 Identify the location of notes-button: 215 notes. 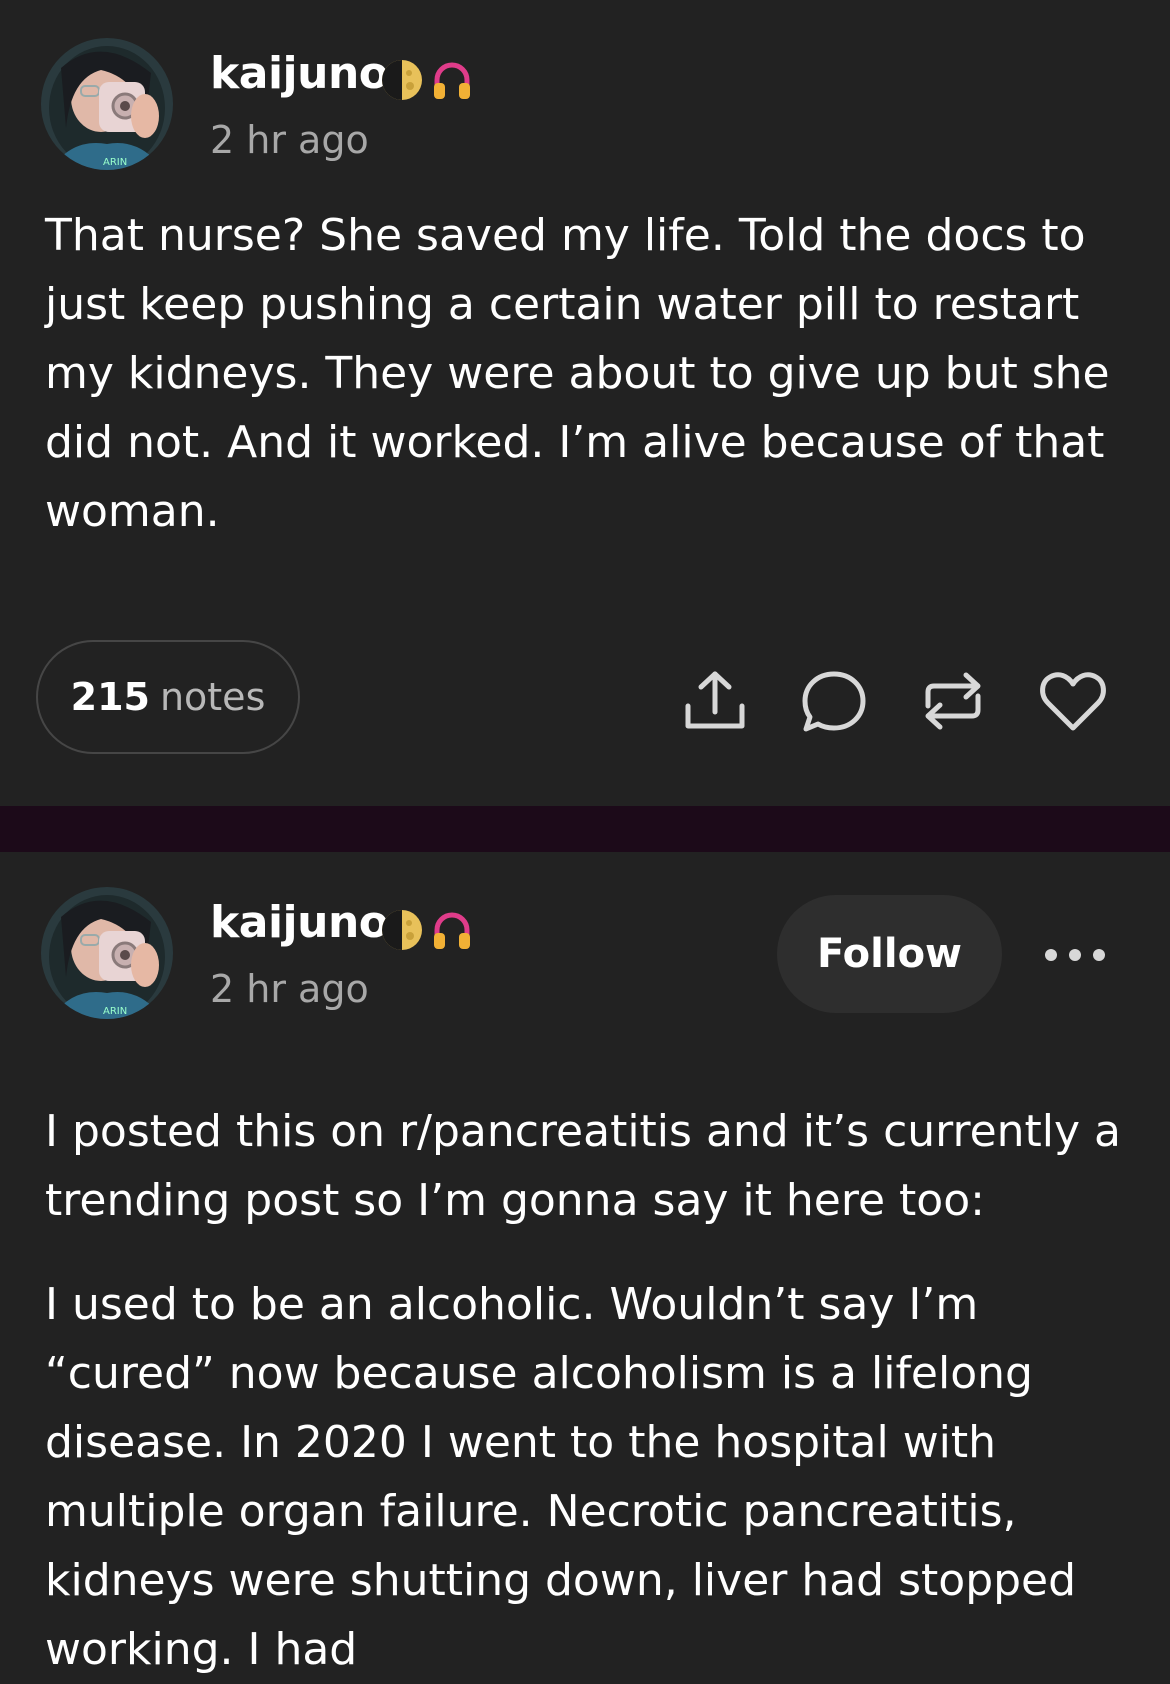
(168, 697).